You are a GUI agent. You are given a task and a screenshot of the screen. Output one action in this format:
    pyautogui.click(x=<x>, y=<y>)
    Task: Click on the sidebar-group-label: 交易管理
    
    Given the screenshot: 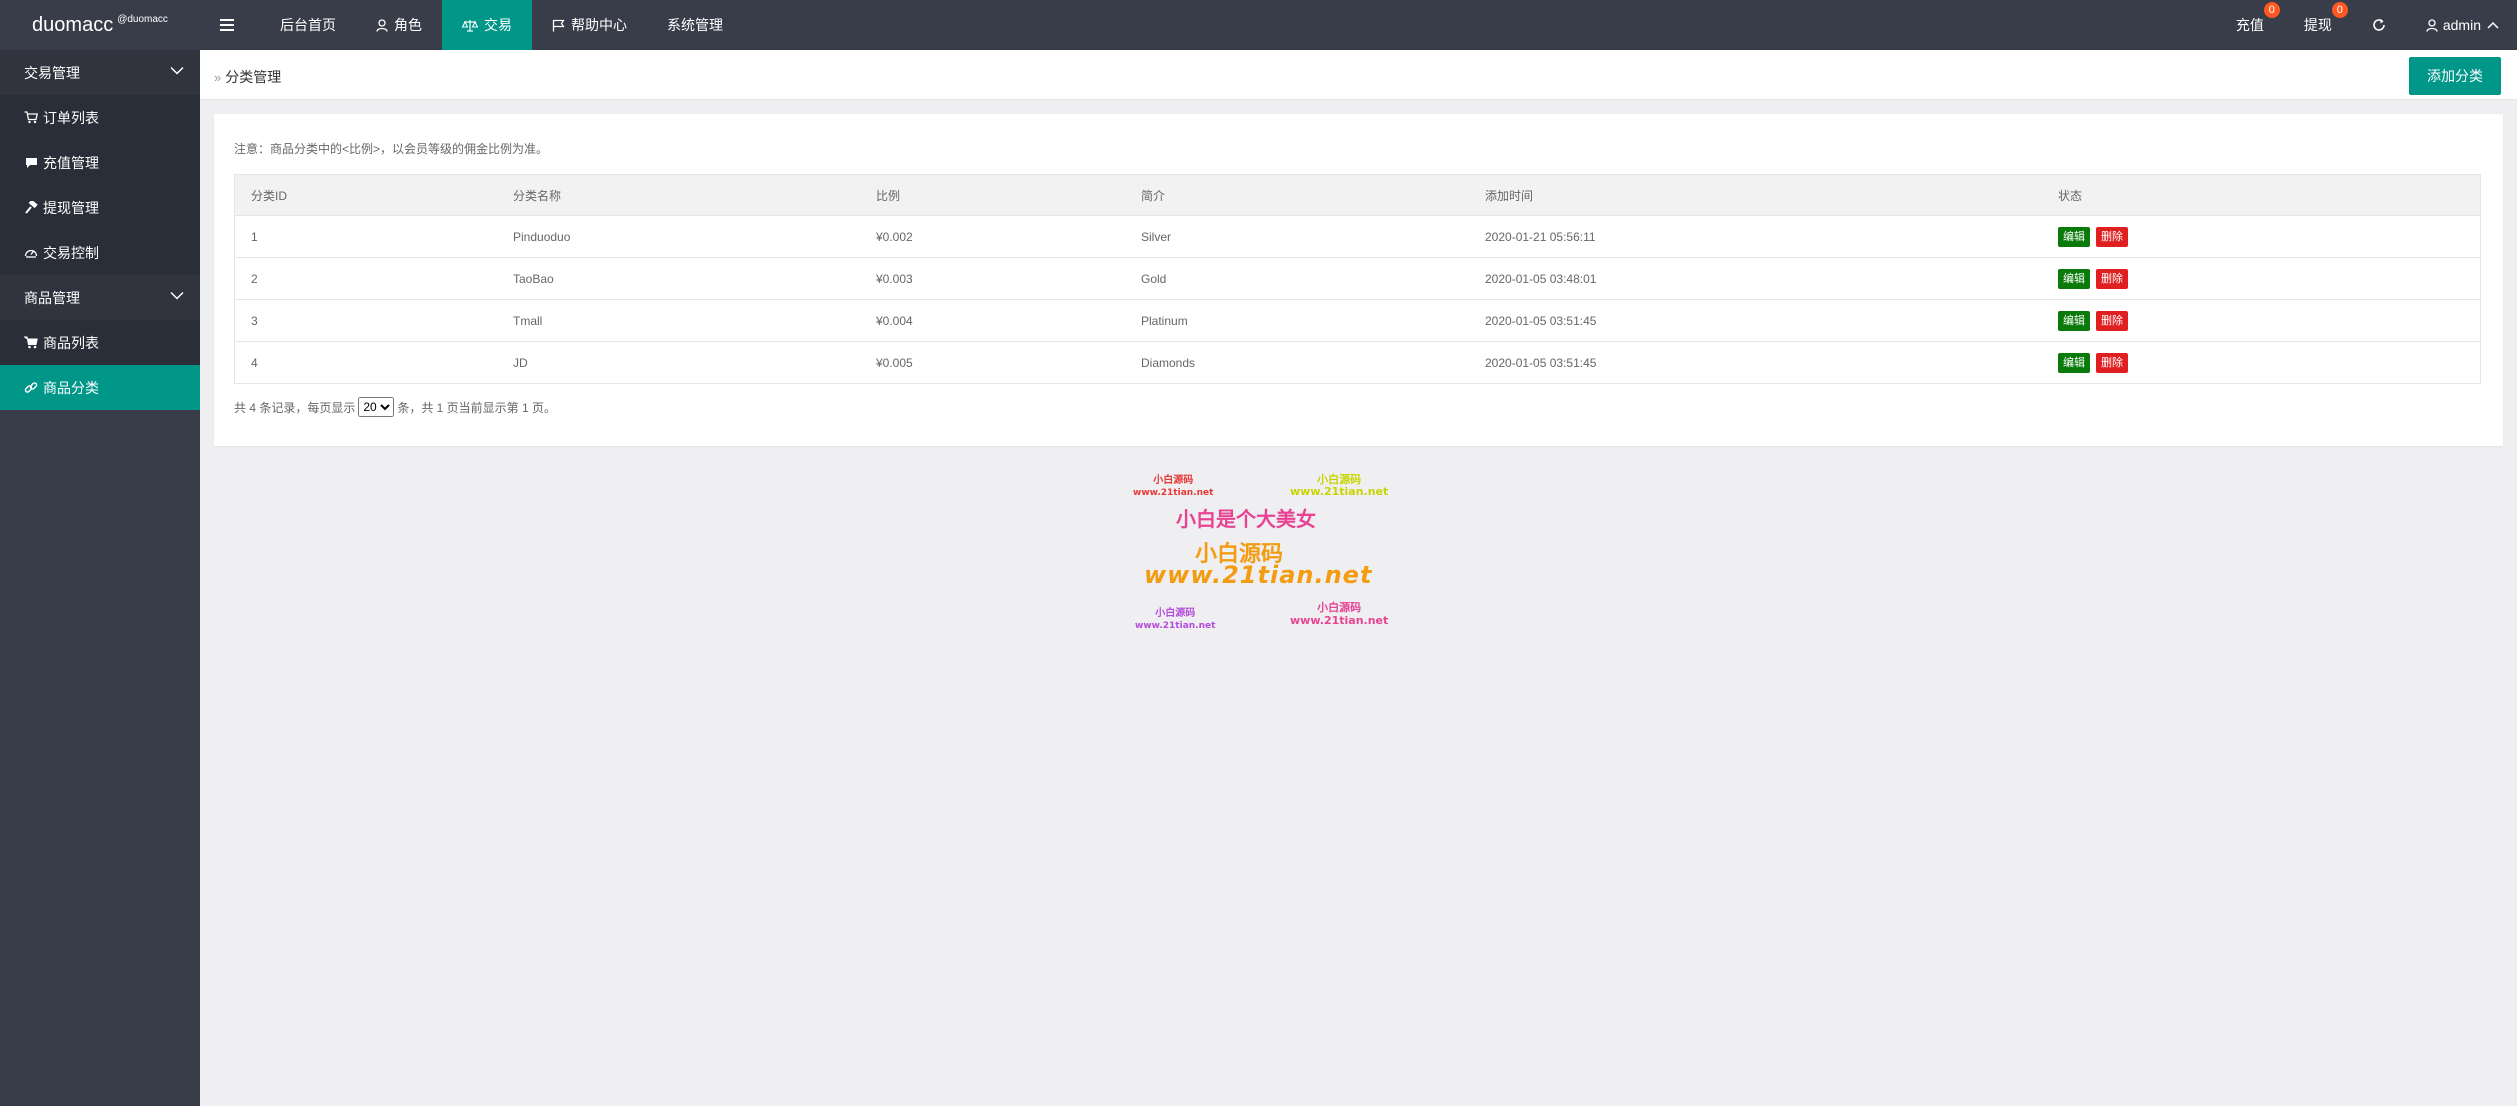 What is the action you would take?
    pyautogui.click(x=52, y=72)
    